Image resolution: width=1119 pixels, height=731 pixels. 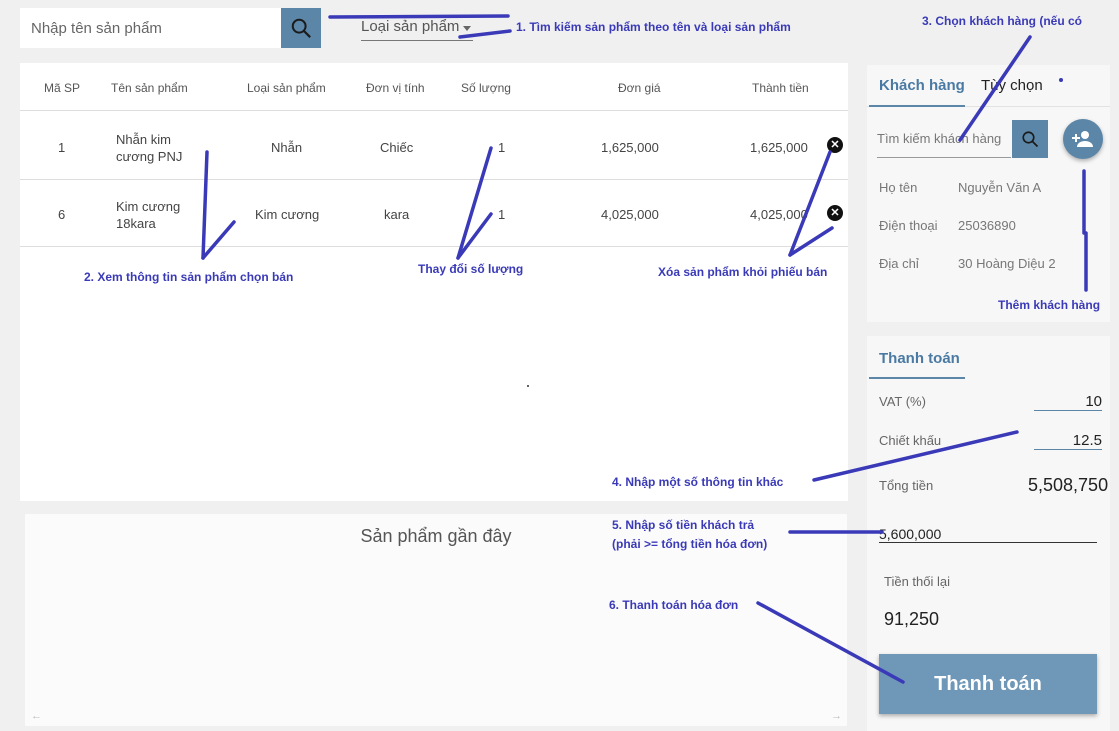 What do you see at coordinates (899, 263) in the screenshot?
I see `customer-address-label: Địa chỉ` at bounding box center [899, 263].